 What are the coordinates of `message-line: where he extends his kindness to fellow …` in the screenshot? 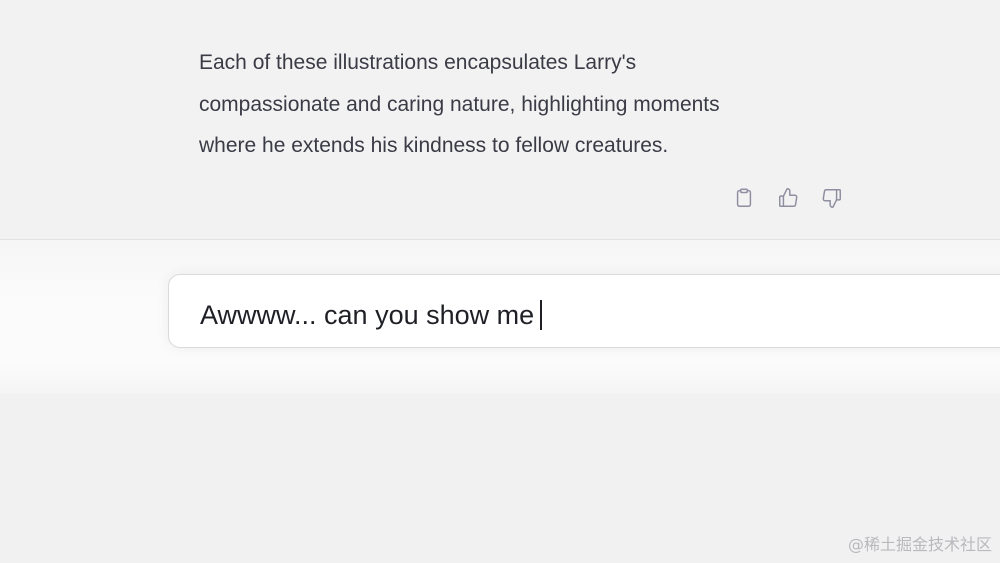 It's located at (434, 145).